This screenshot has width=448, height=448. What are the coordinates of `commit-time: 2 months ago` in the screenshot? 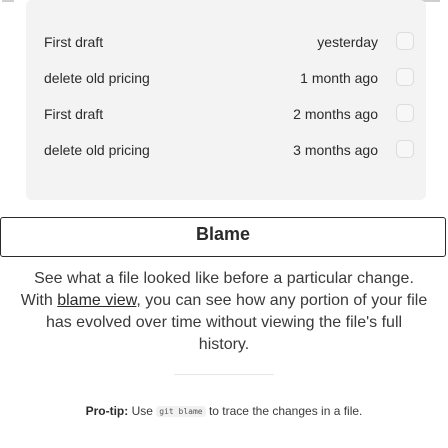 It's located at (335, 114).